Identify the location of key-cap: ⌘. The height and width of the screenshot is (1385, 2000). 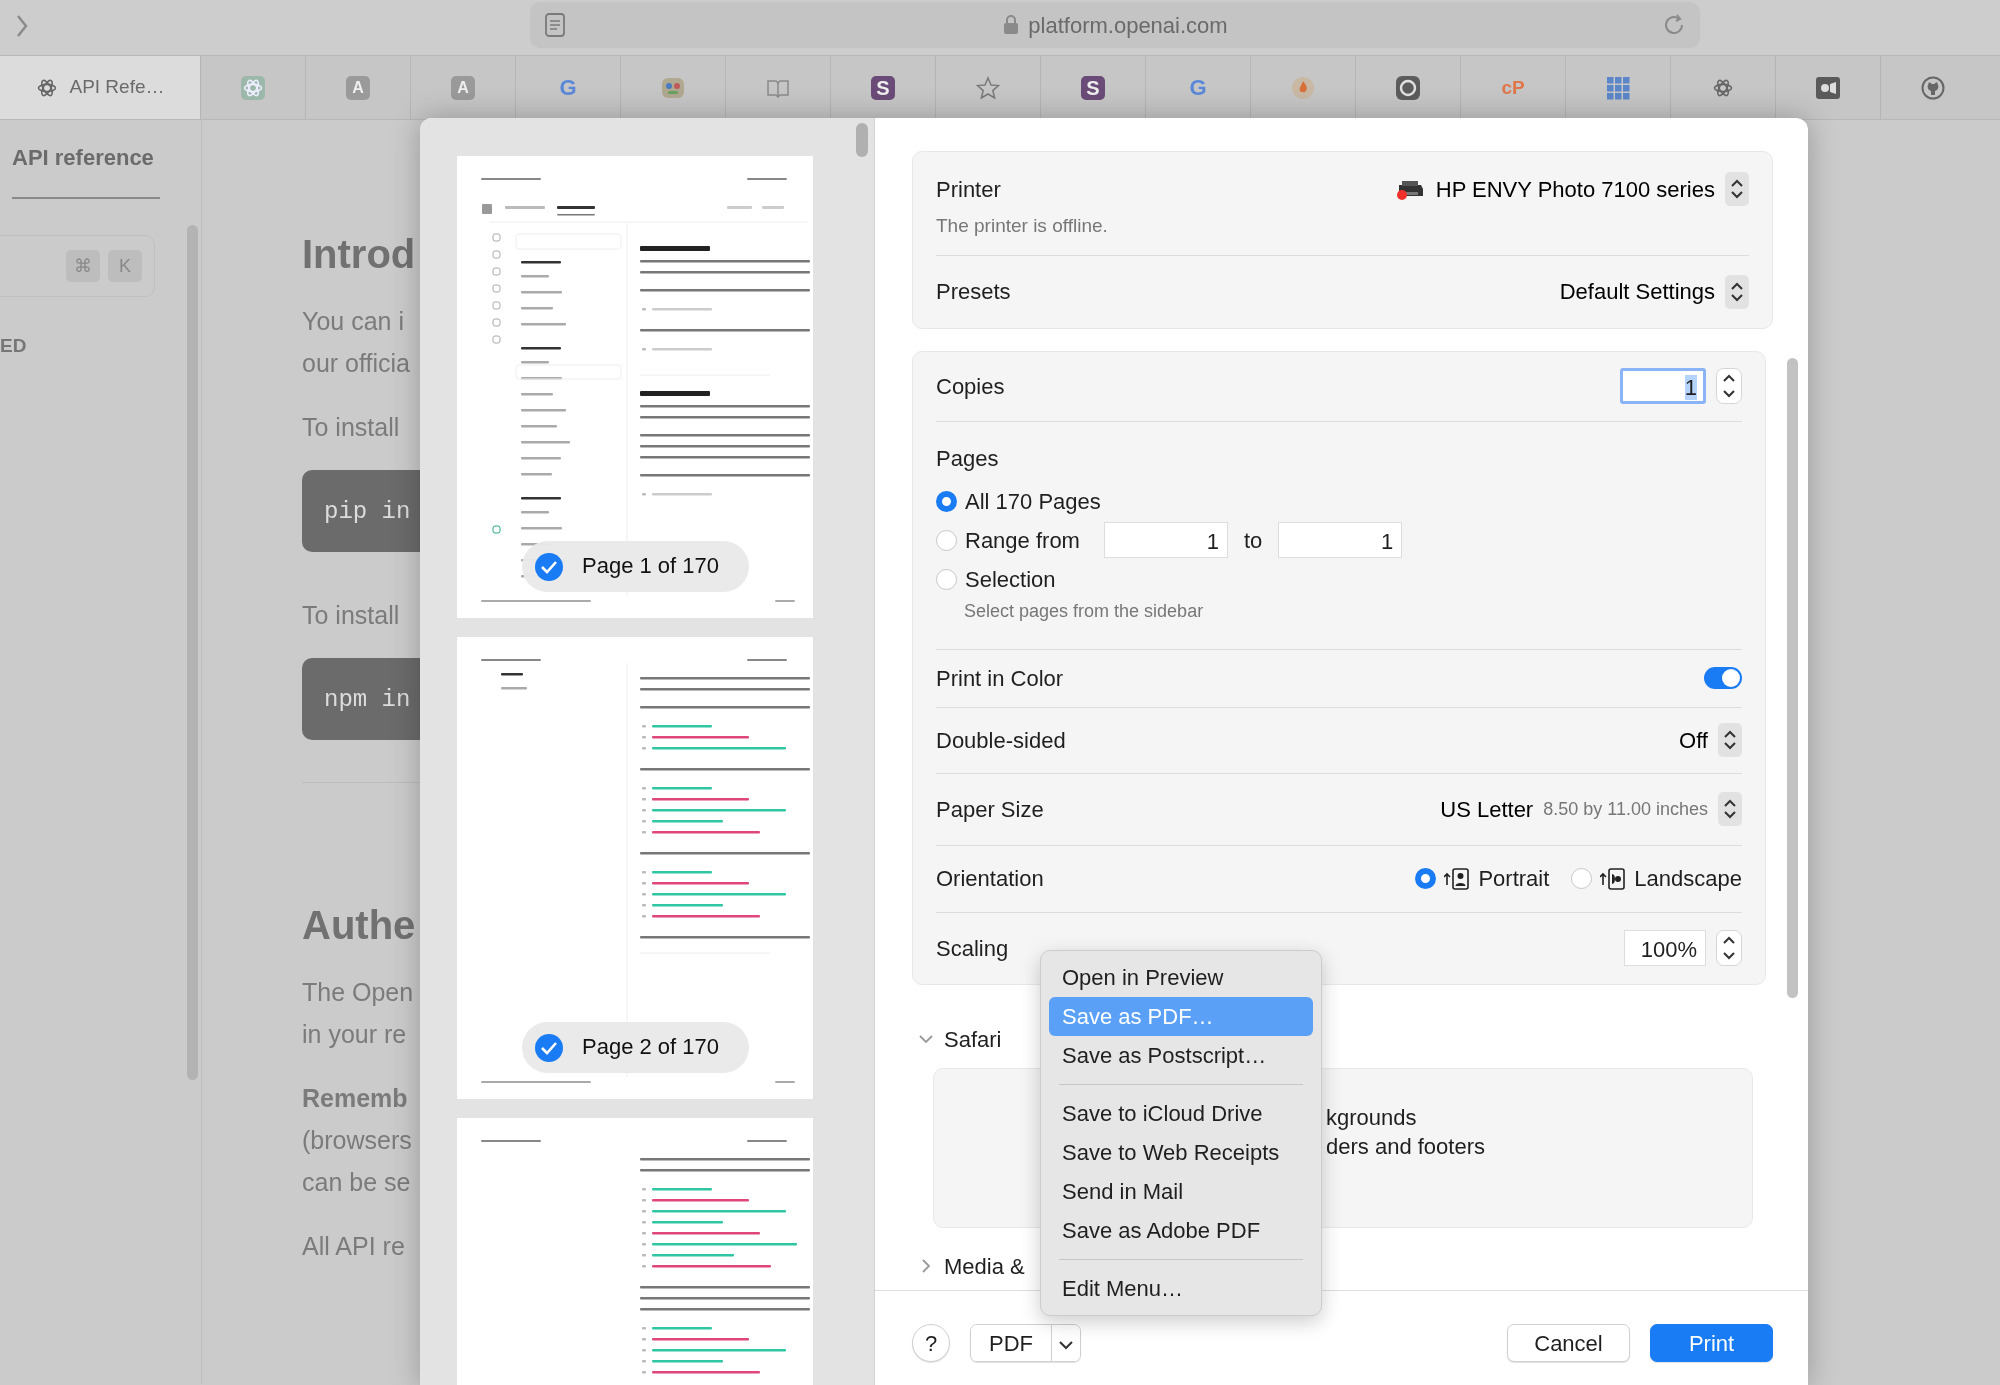
(83, 266).